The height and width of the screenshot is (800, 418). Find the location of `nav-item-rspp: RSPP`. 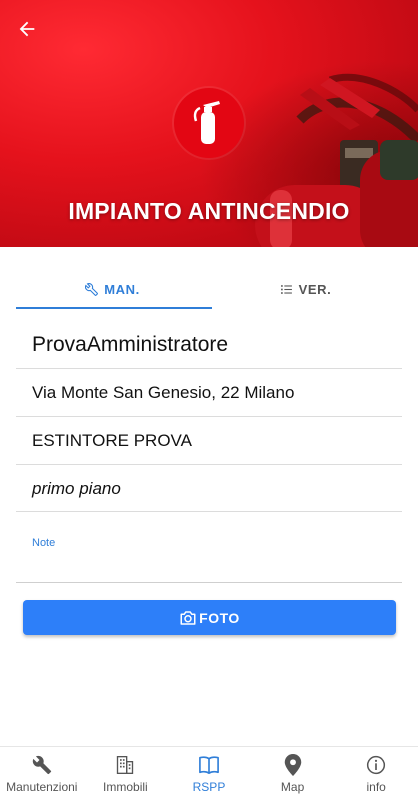

nav-item-rspp: RSPP is located at coordinates (209, 773).